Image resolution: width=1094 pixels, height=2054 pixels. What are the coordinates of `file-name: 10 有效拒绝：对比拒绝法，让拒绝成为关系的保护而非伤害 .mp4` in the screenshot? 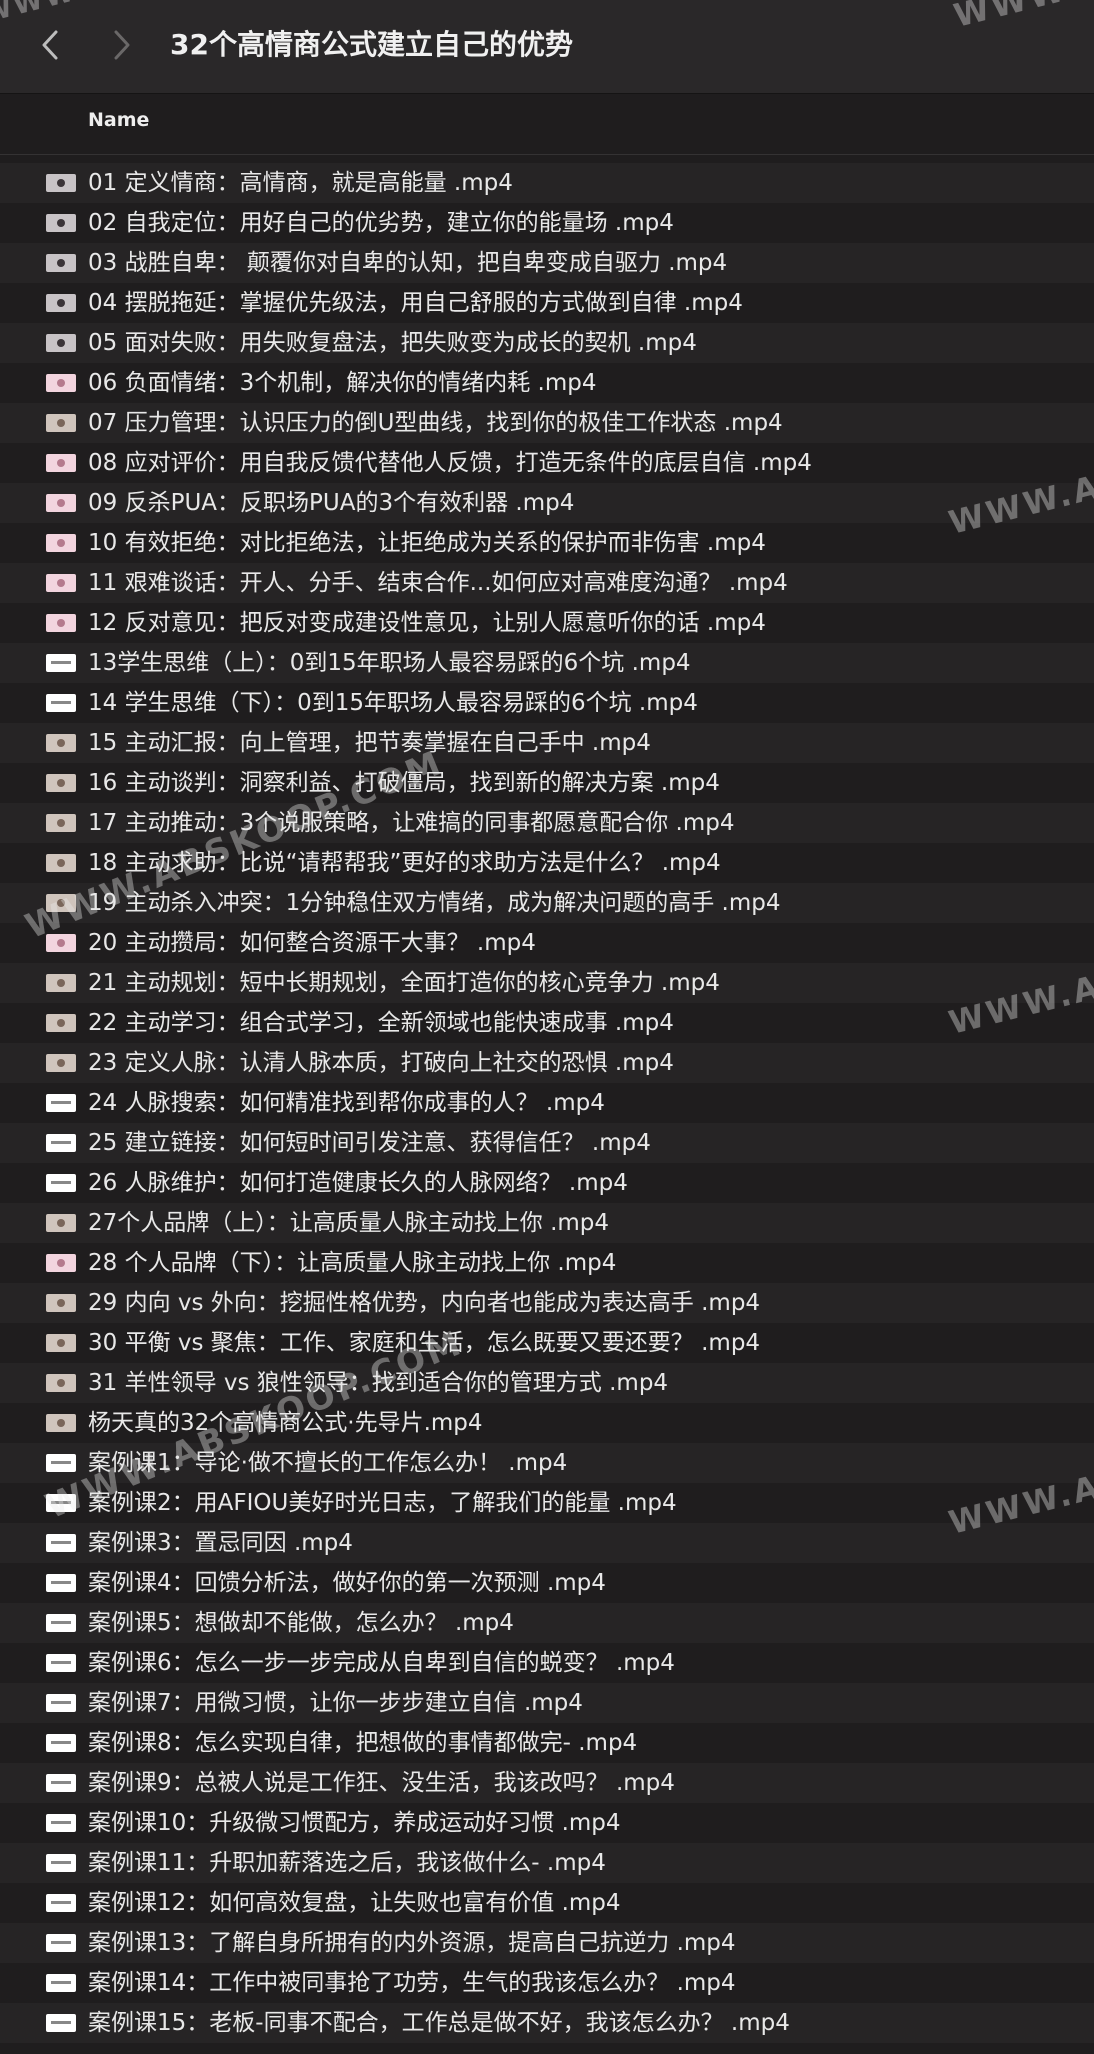 It's located at (427, 543).